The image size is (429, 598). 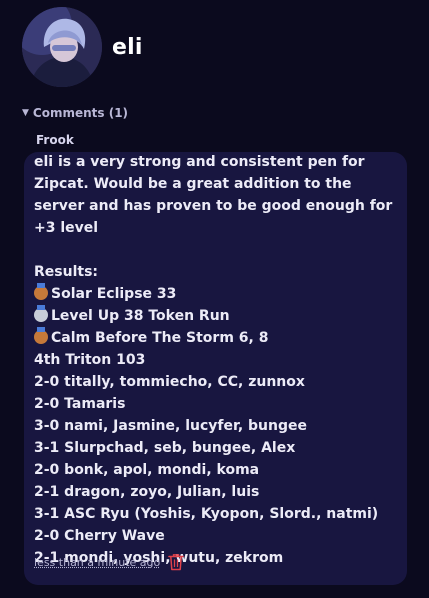 What do you see at coordinates (99, 536) in the screenshot?
I see `result-line: 2-0 Cherry Wave` at bounding box center [99, 536].